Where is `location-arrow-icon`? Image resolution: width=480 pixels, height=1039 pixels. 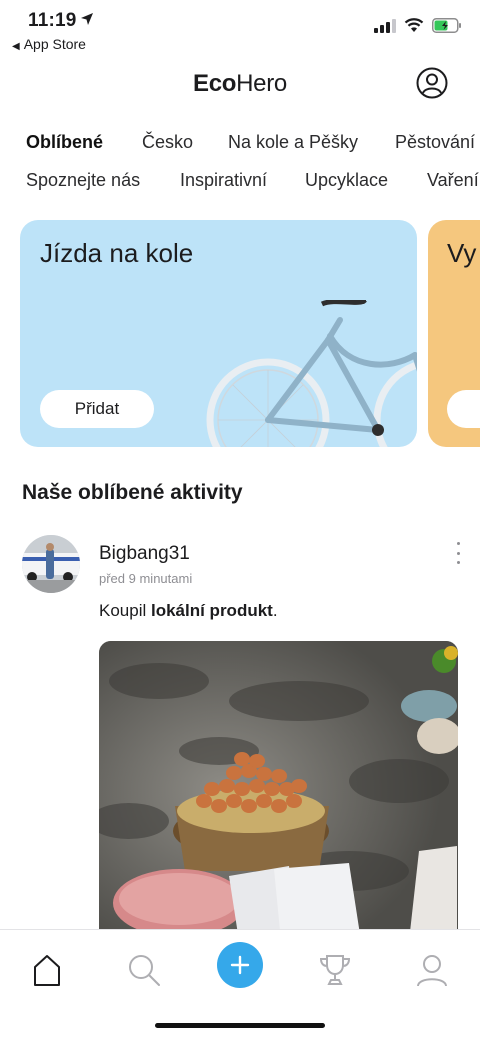
location-arrow-icon is located at coordinates (87, 19).